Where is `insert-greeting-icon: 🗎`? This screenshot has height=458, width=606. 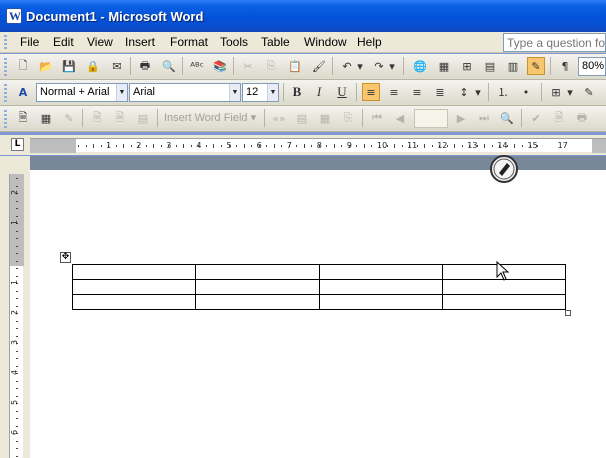 insert-greeting-icon: 🗎 is located at coordinates (120, 118).